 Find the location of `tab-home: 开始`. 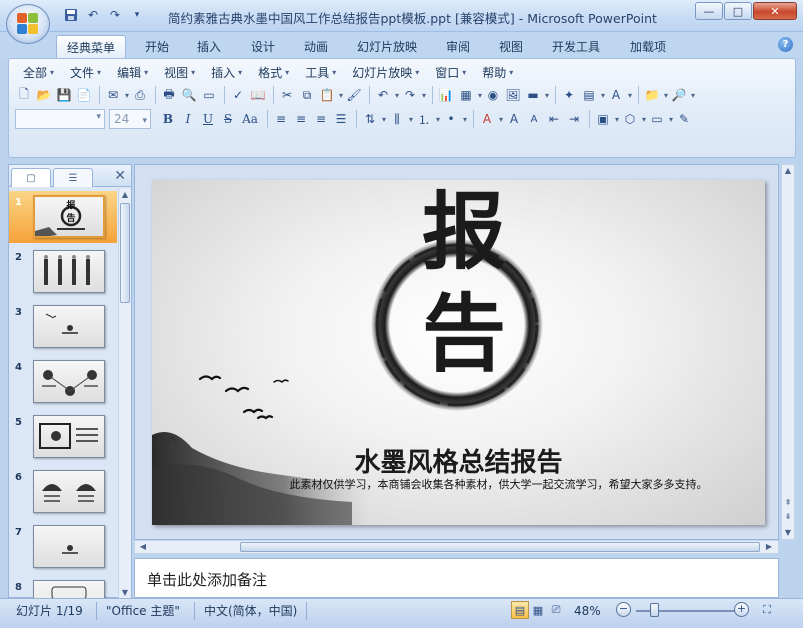

tab-home: 开始 is located at coordinates (157, 46).